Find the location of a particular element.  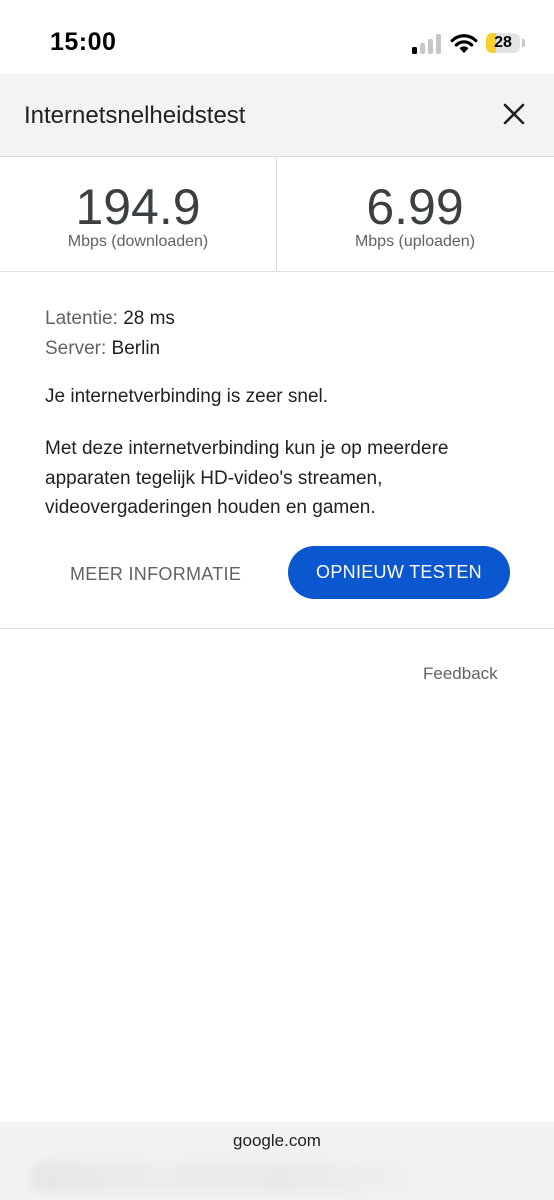

server-value: Berlin is located at coordinates (136, 348).